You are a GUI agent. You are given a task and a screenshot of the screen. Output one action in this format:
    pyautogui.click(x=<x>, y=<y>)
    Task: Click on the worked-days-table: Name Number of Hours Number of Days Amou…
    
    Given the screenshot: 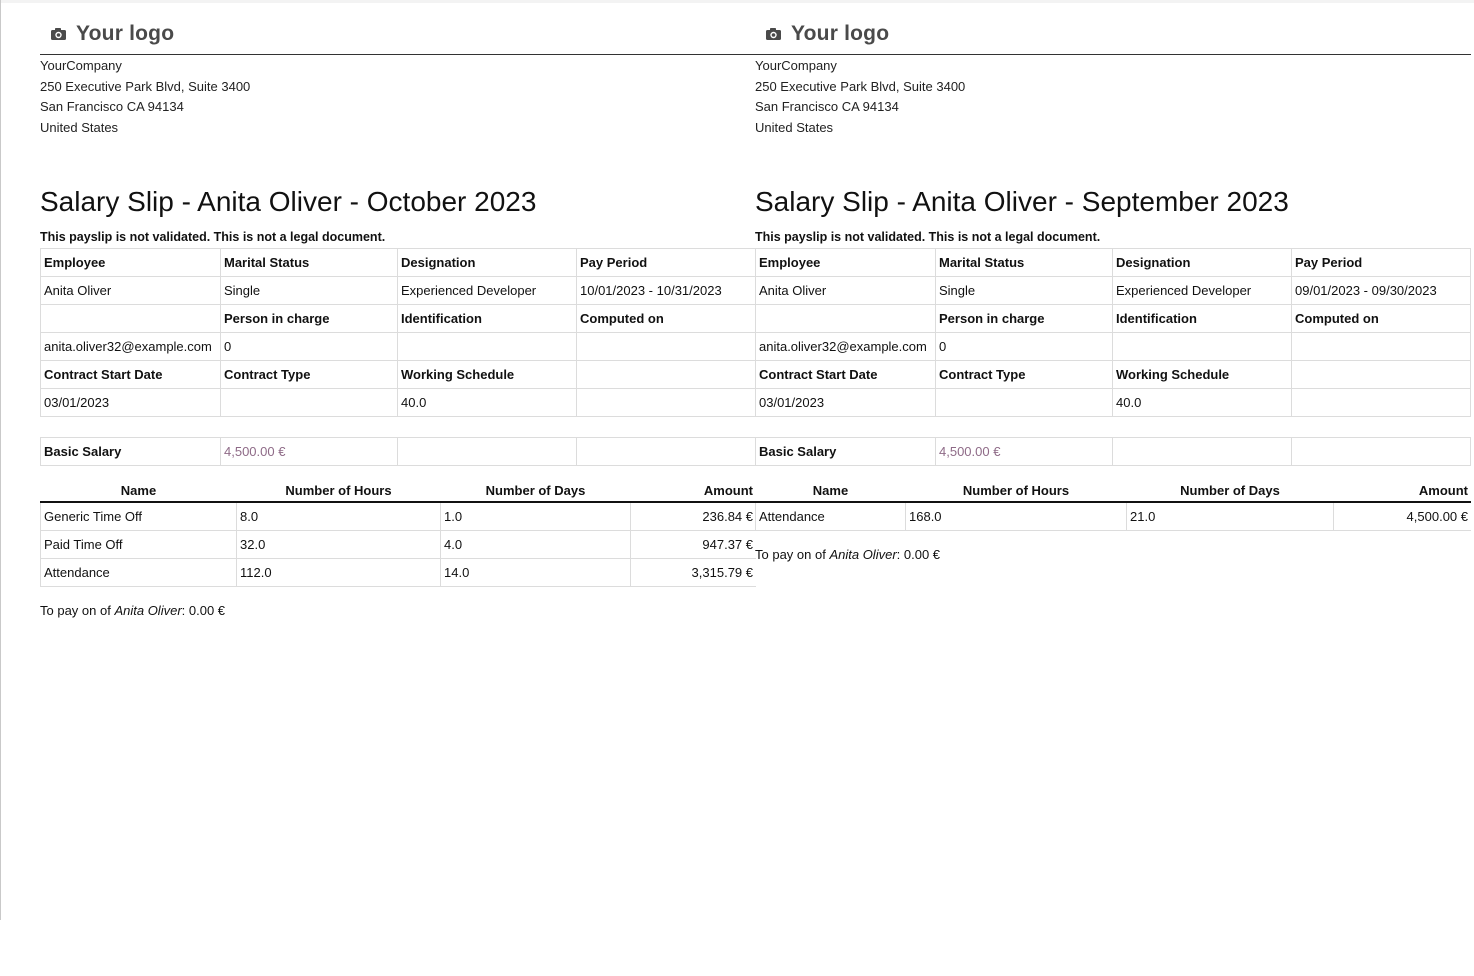 What is the action you would take?
    pyautogui.click(x=398, y=533)
    